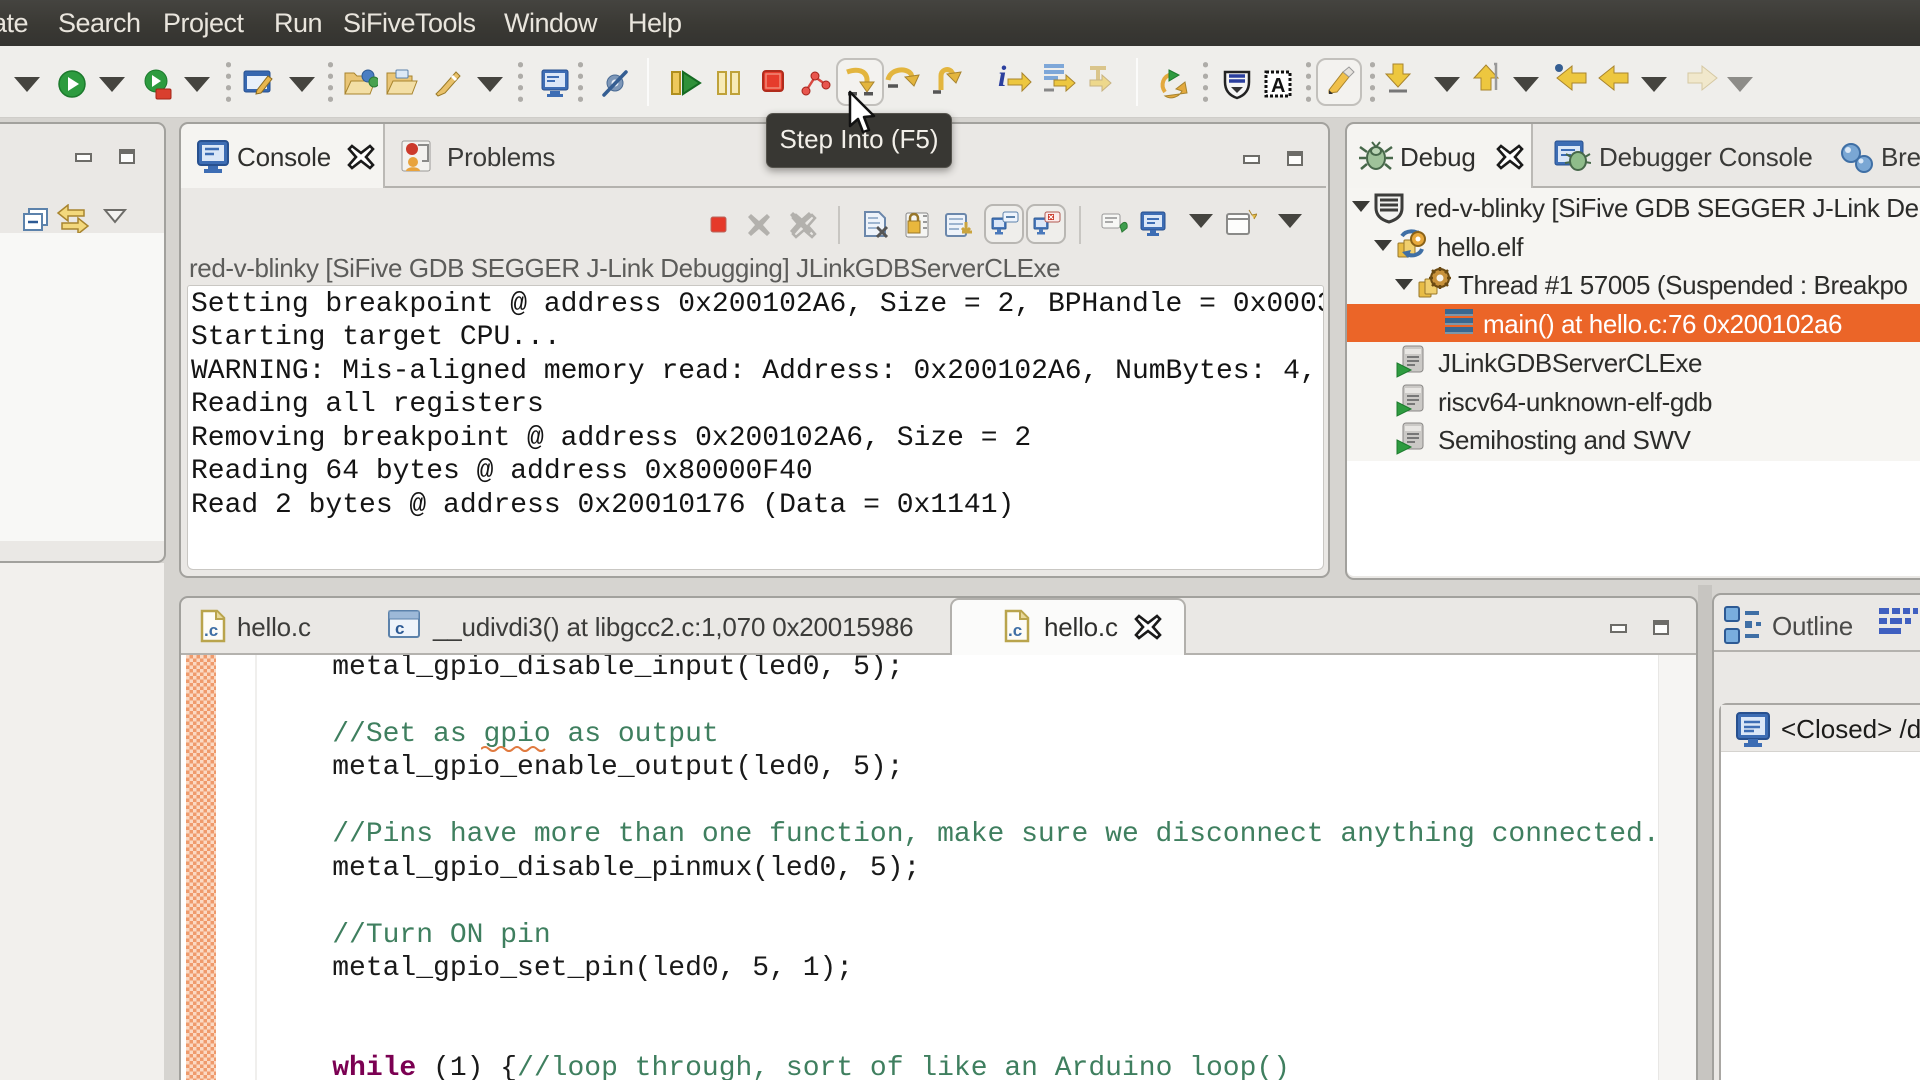  I want to click on svg-text: A, so click(1278, 86).